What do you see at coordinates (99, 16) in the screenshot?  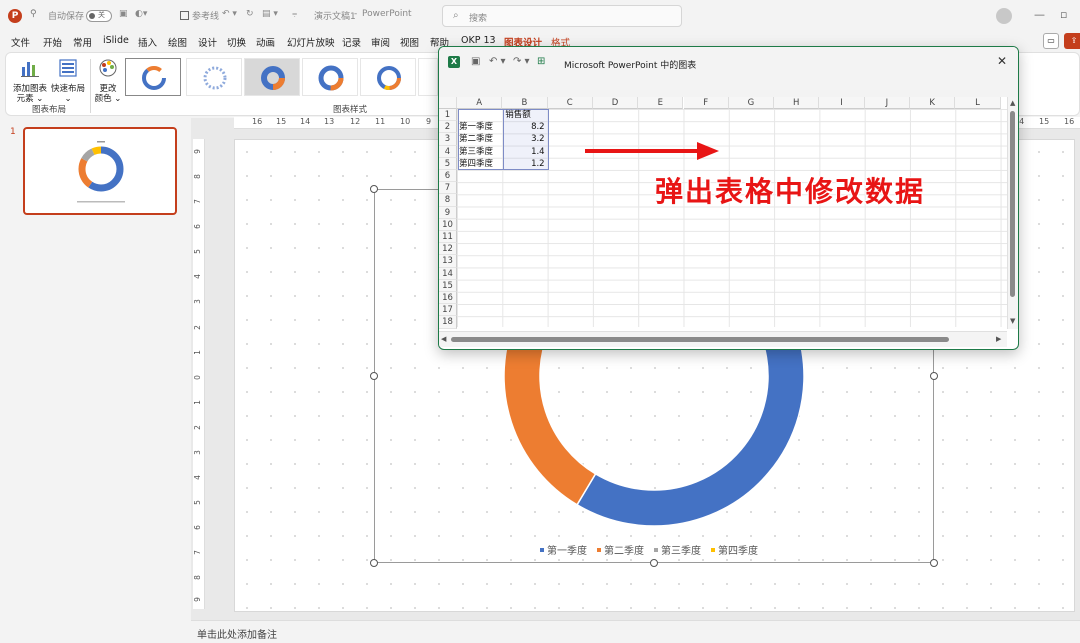 I see `autosave-toggle: 关` at bounding box center [99, 16].